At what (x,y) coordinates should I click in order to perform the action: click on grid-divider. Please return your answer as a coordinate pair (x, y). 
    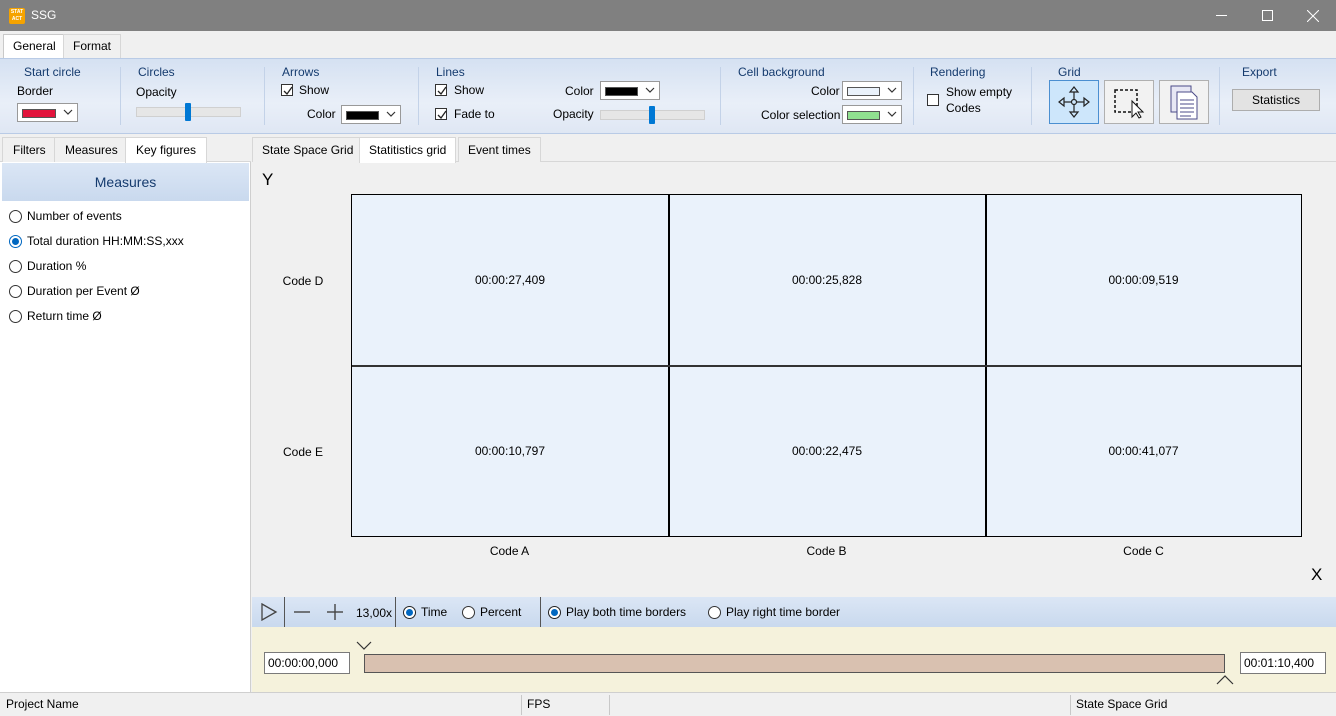
    Looking at the image, I should click on (826, 366).